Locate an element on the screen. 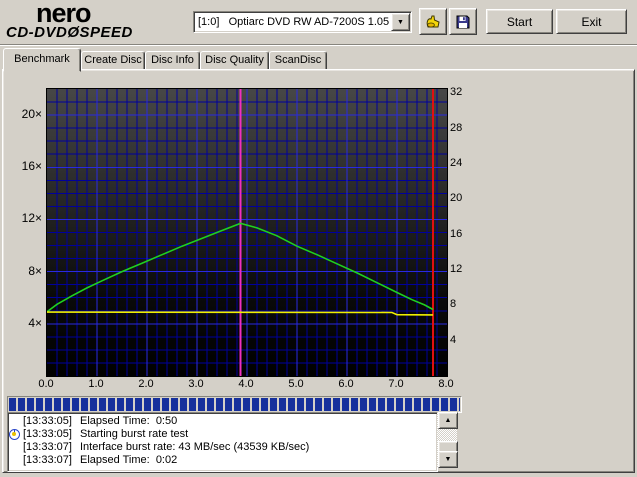 The image size is (637, 477). y-left-tick-label: 12× is located at coordinates (31, 218).